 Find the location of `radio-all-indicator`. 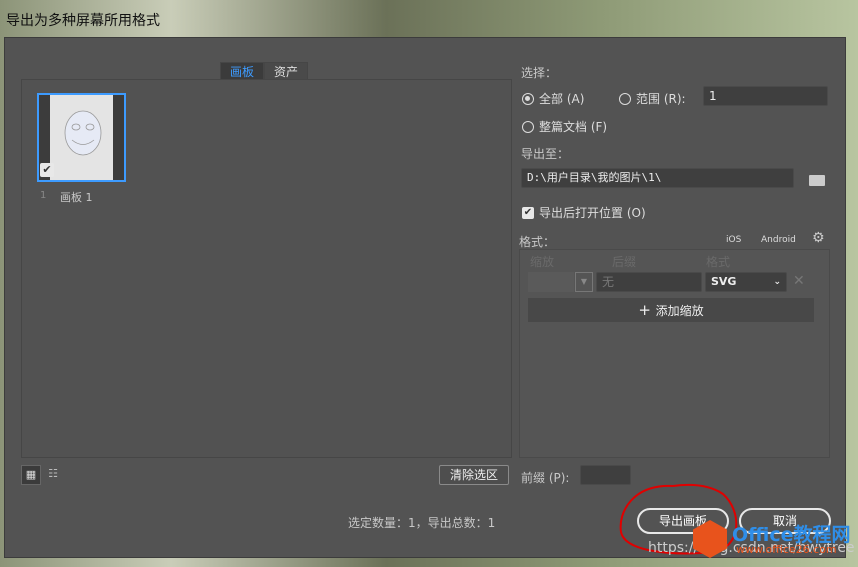

radio-all-indicator is located at coordinates (528, 98).